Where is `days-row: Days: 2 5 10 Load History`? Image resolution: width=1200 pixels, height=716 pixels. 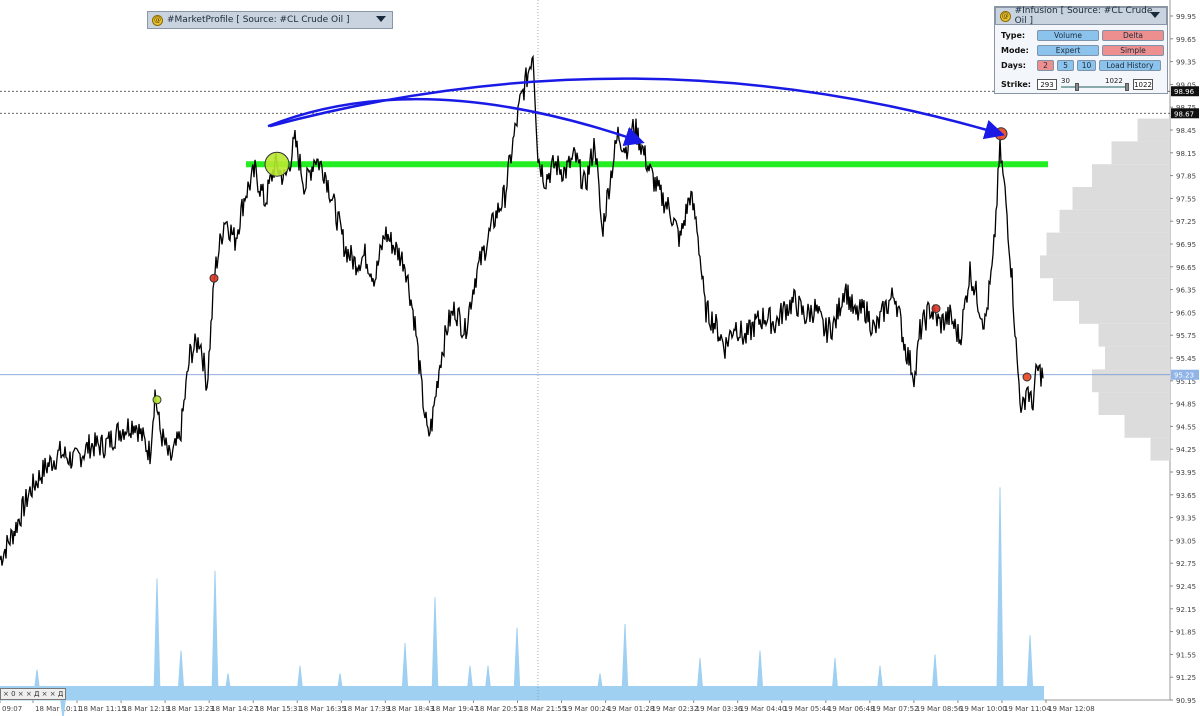 days-row: Days: 2 5 10 Load History is located at coordinates (1082, 65).